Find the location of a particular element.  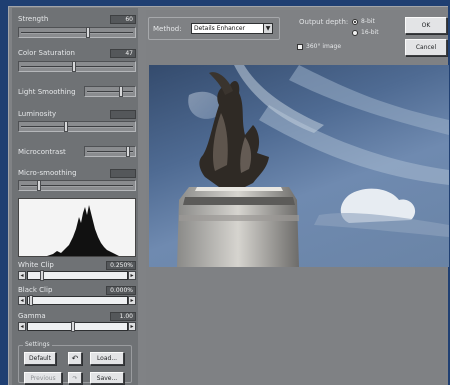

microcontrast-slider-thumb is located at coordinates (127, 151).